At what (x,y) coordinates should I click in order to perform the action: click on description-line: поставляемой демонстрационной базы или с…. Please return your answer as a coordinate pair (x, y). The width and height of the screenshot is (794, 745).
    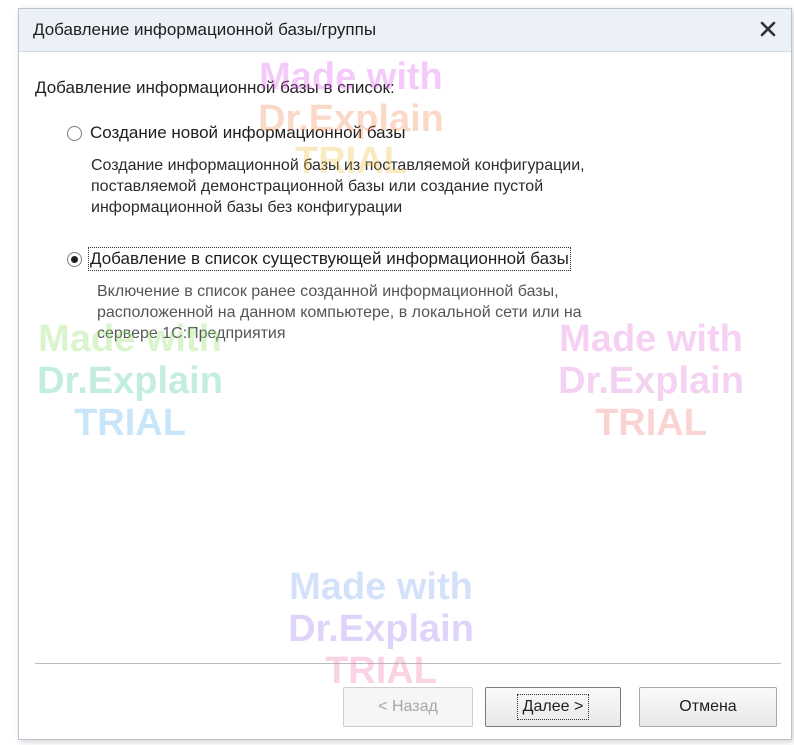
    Looking at the image, I should click on (317, 186).